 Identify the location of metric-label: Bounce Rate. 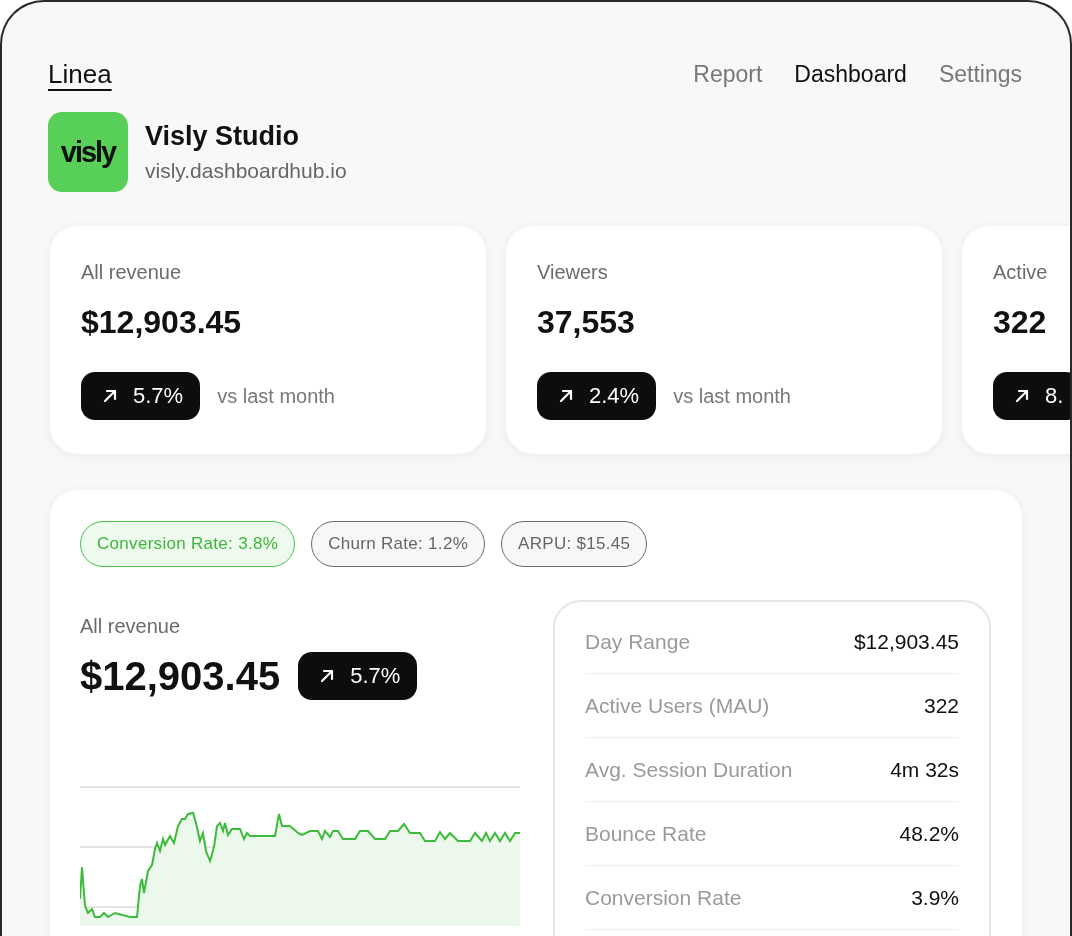
(646, 833).